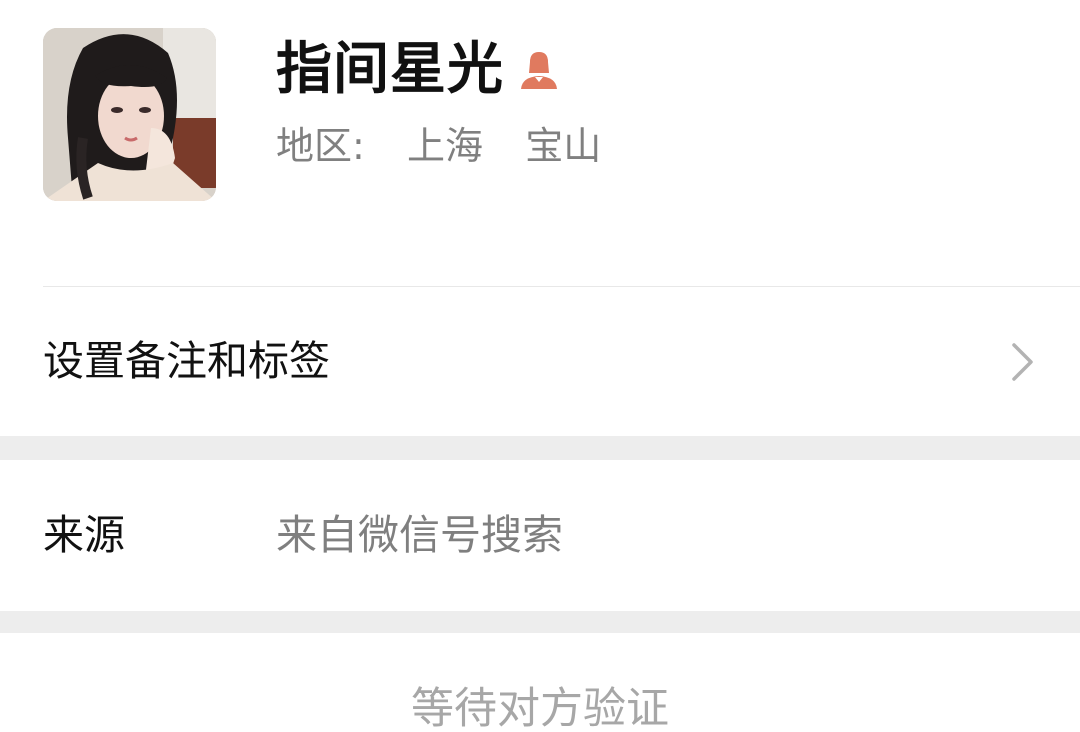 The image size is (1080, 732). I want to click on pending-verification-text: 等待对方验证, so click(540, 708).